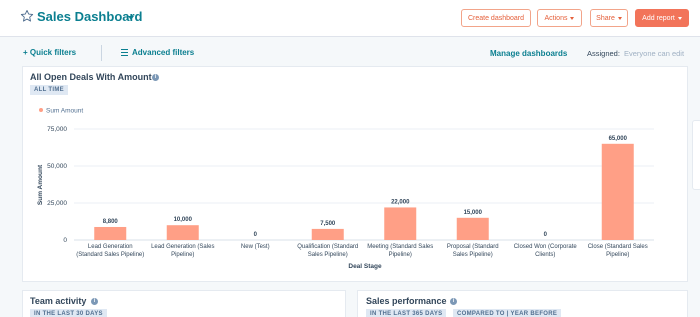 The image size is (700, 317). I want to click on data-label: 65,000, so click(618, 139).